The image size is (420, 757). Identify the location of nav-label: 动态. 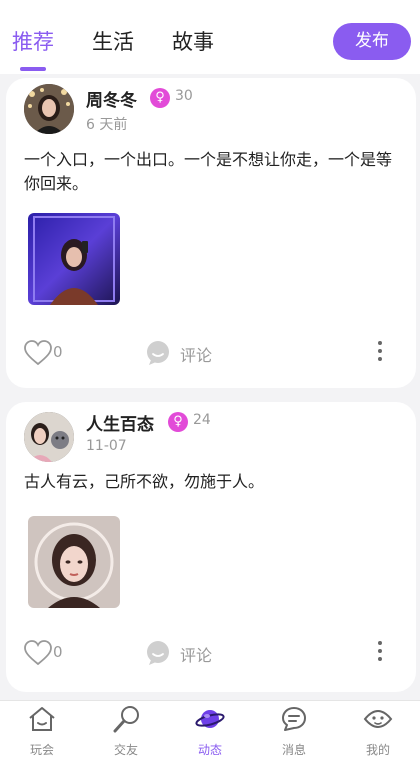
(209, 750).